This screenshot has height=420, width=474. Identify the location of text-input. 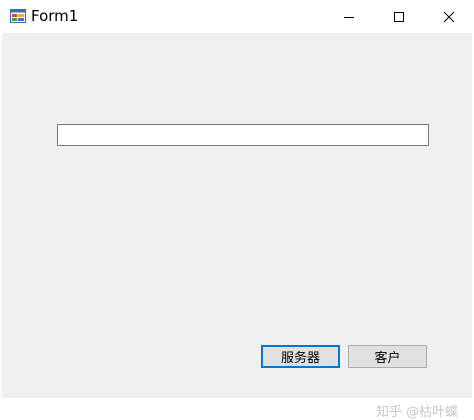
(243, 135).